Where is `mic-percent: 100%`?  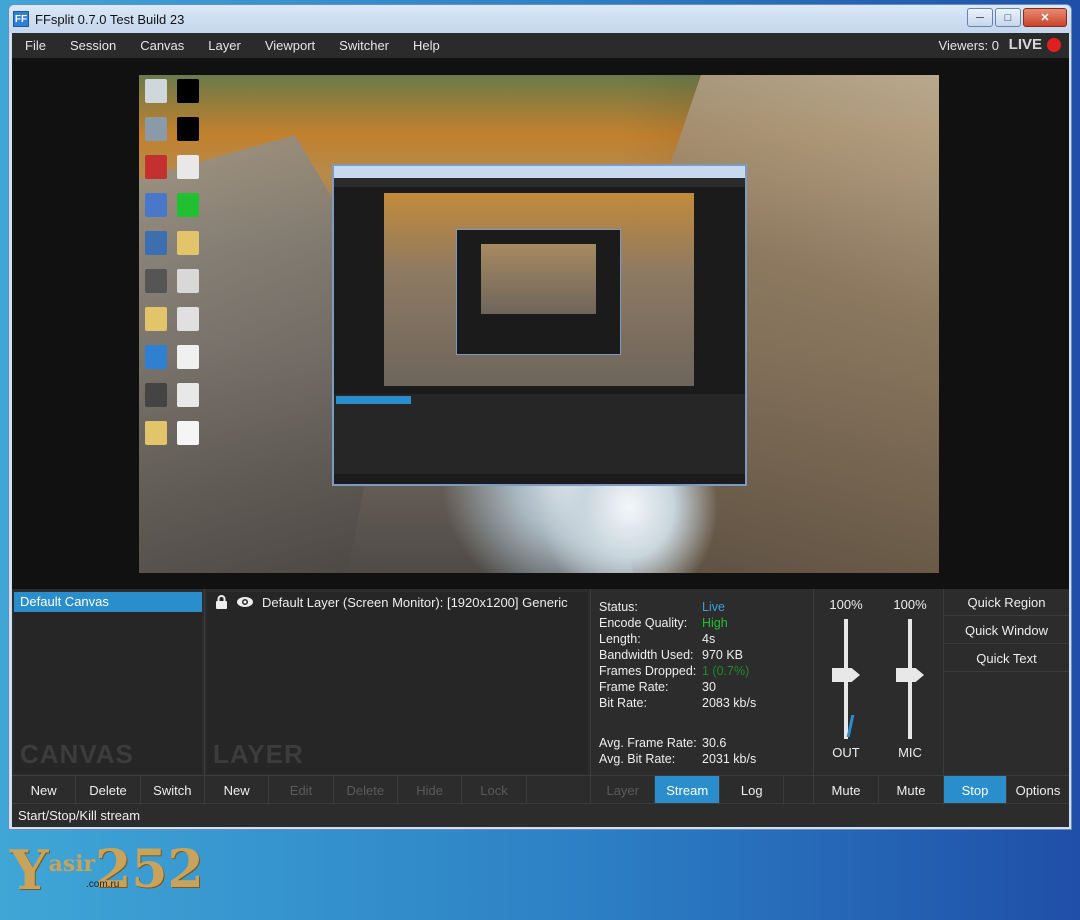 mic-percent: 100% is located at coordinates (910, 604).